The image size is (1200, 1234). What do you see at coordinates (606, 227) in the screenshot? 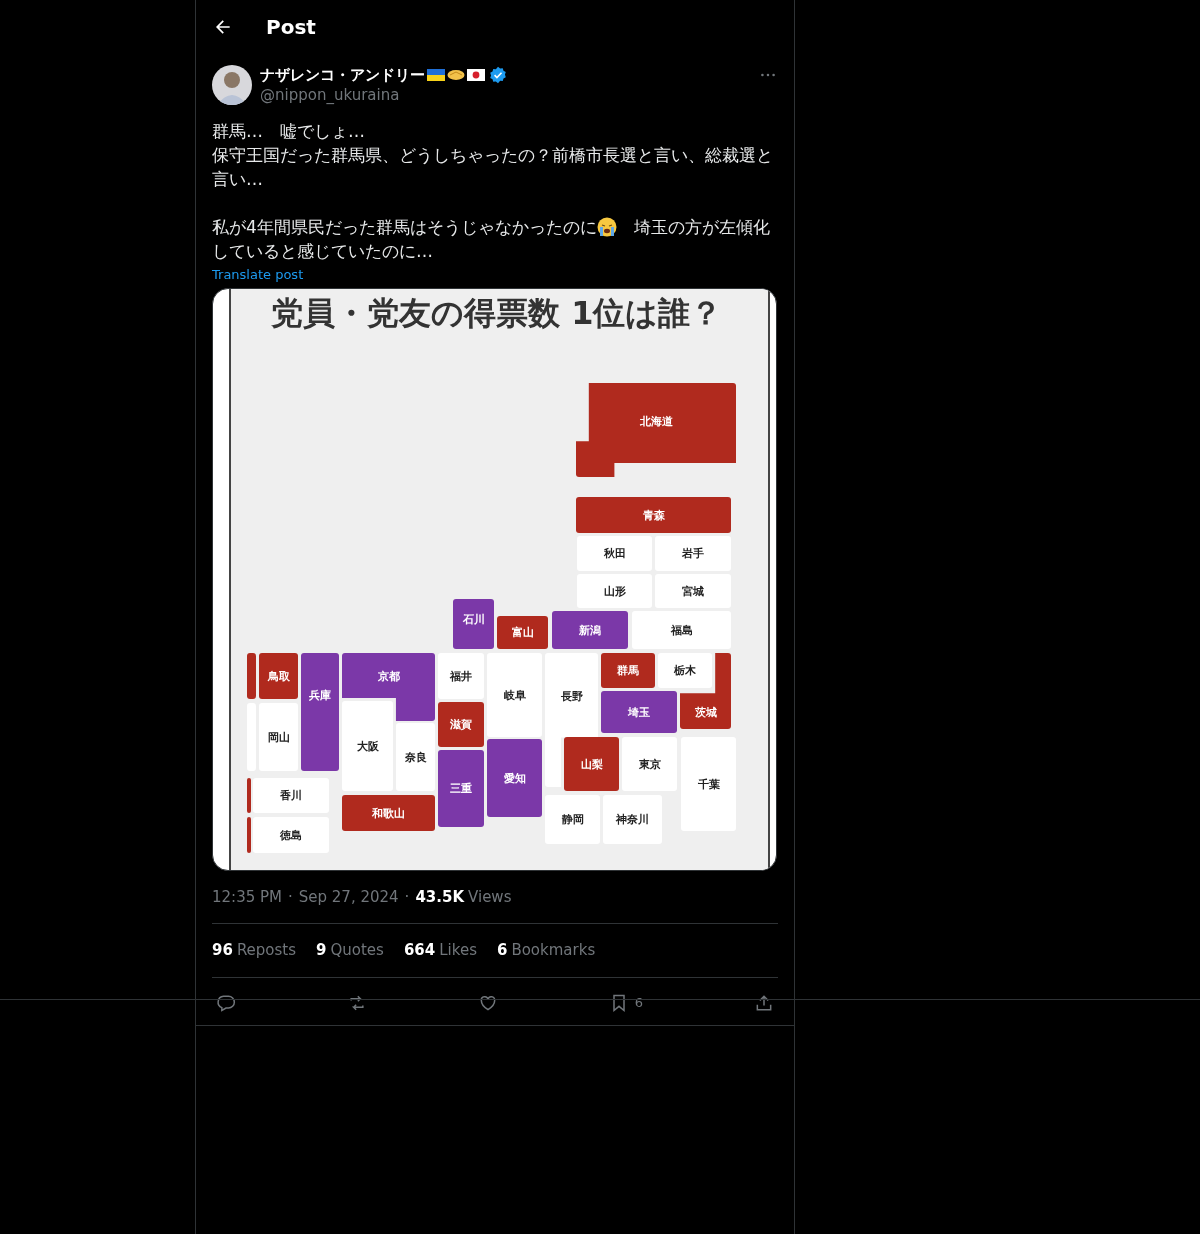
I see `crying-face-icon` at bounding box center [606, 227].